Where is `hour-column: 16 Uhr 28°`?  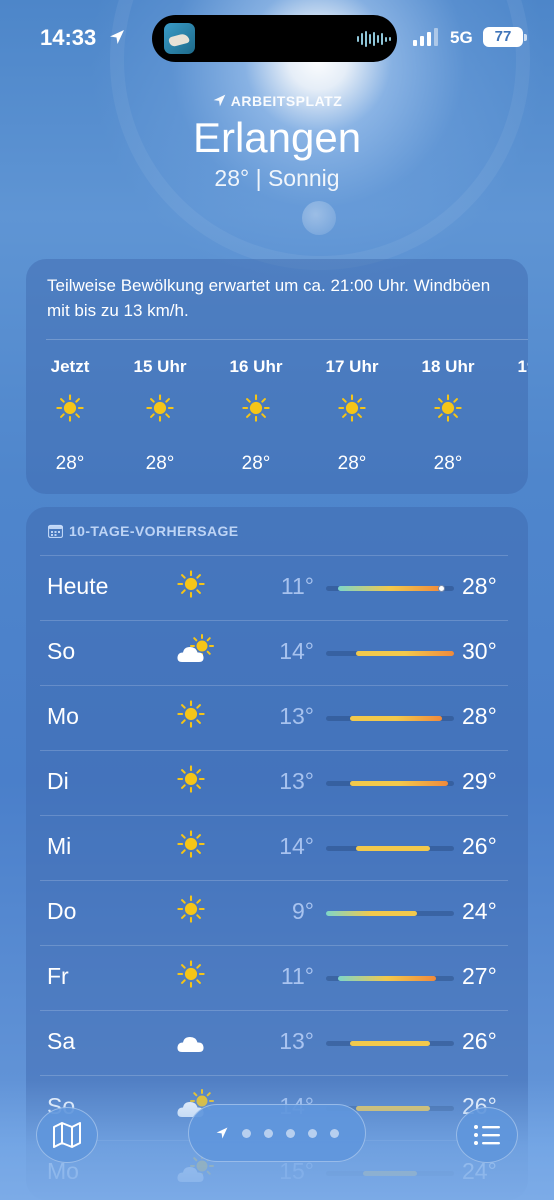
hour-column: 16 Uhr 28° is located at coordinates (256, 416).